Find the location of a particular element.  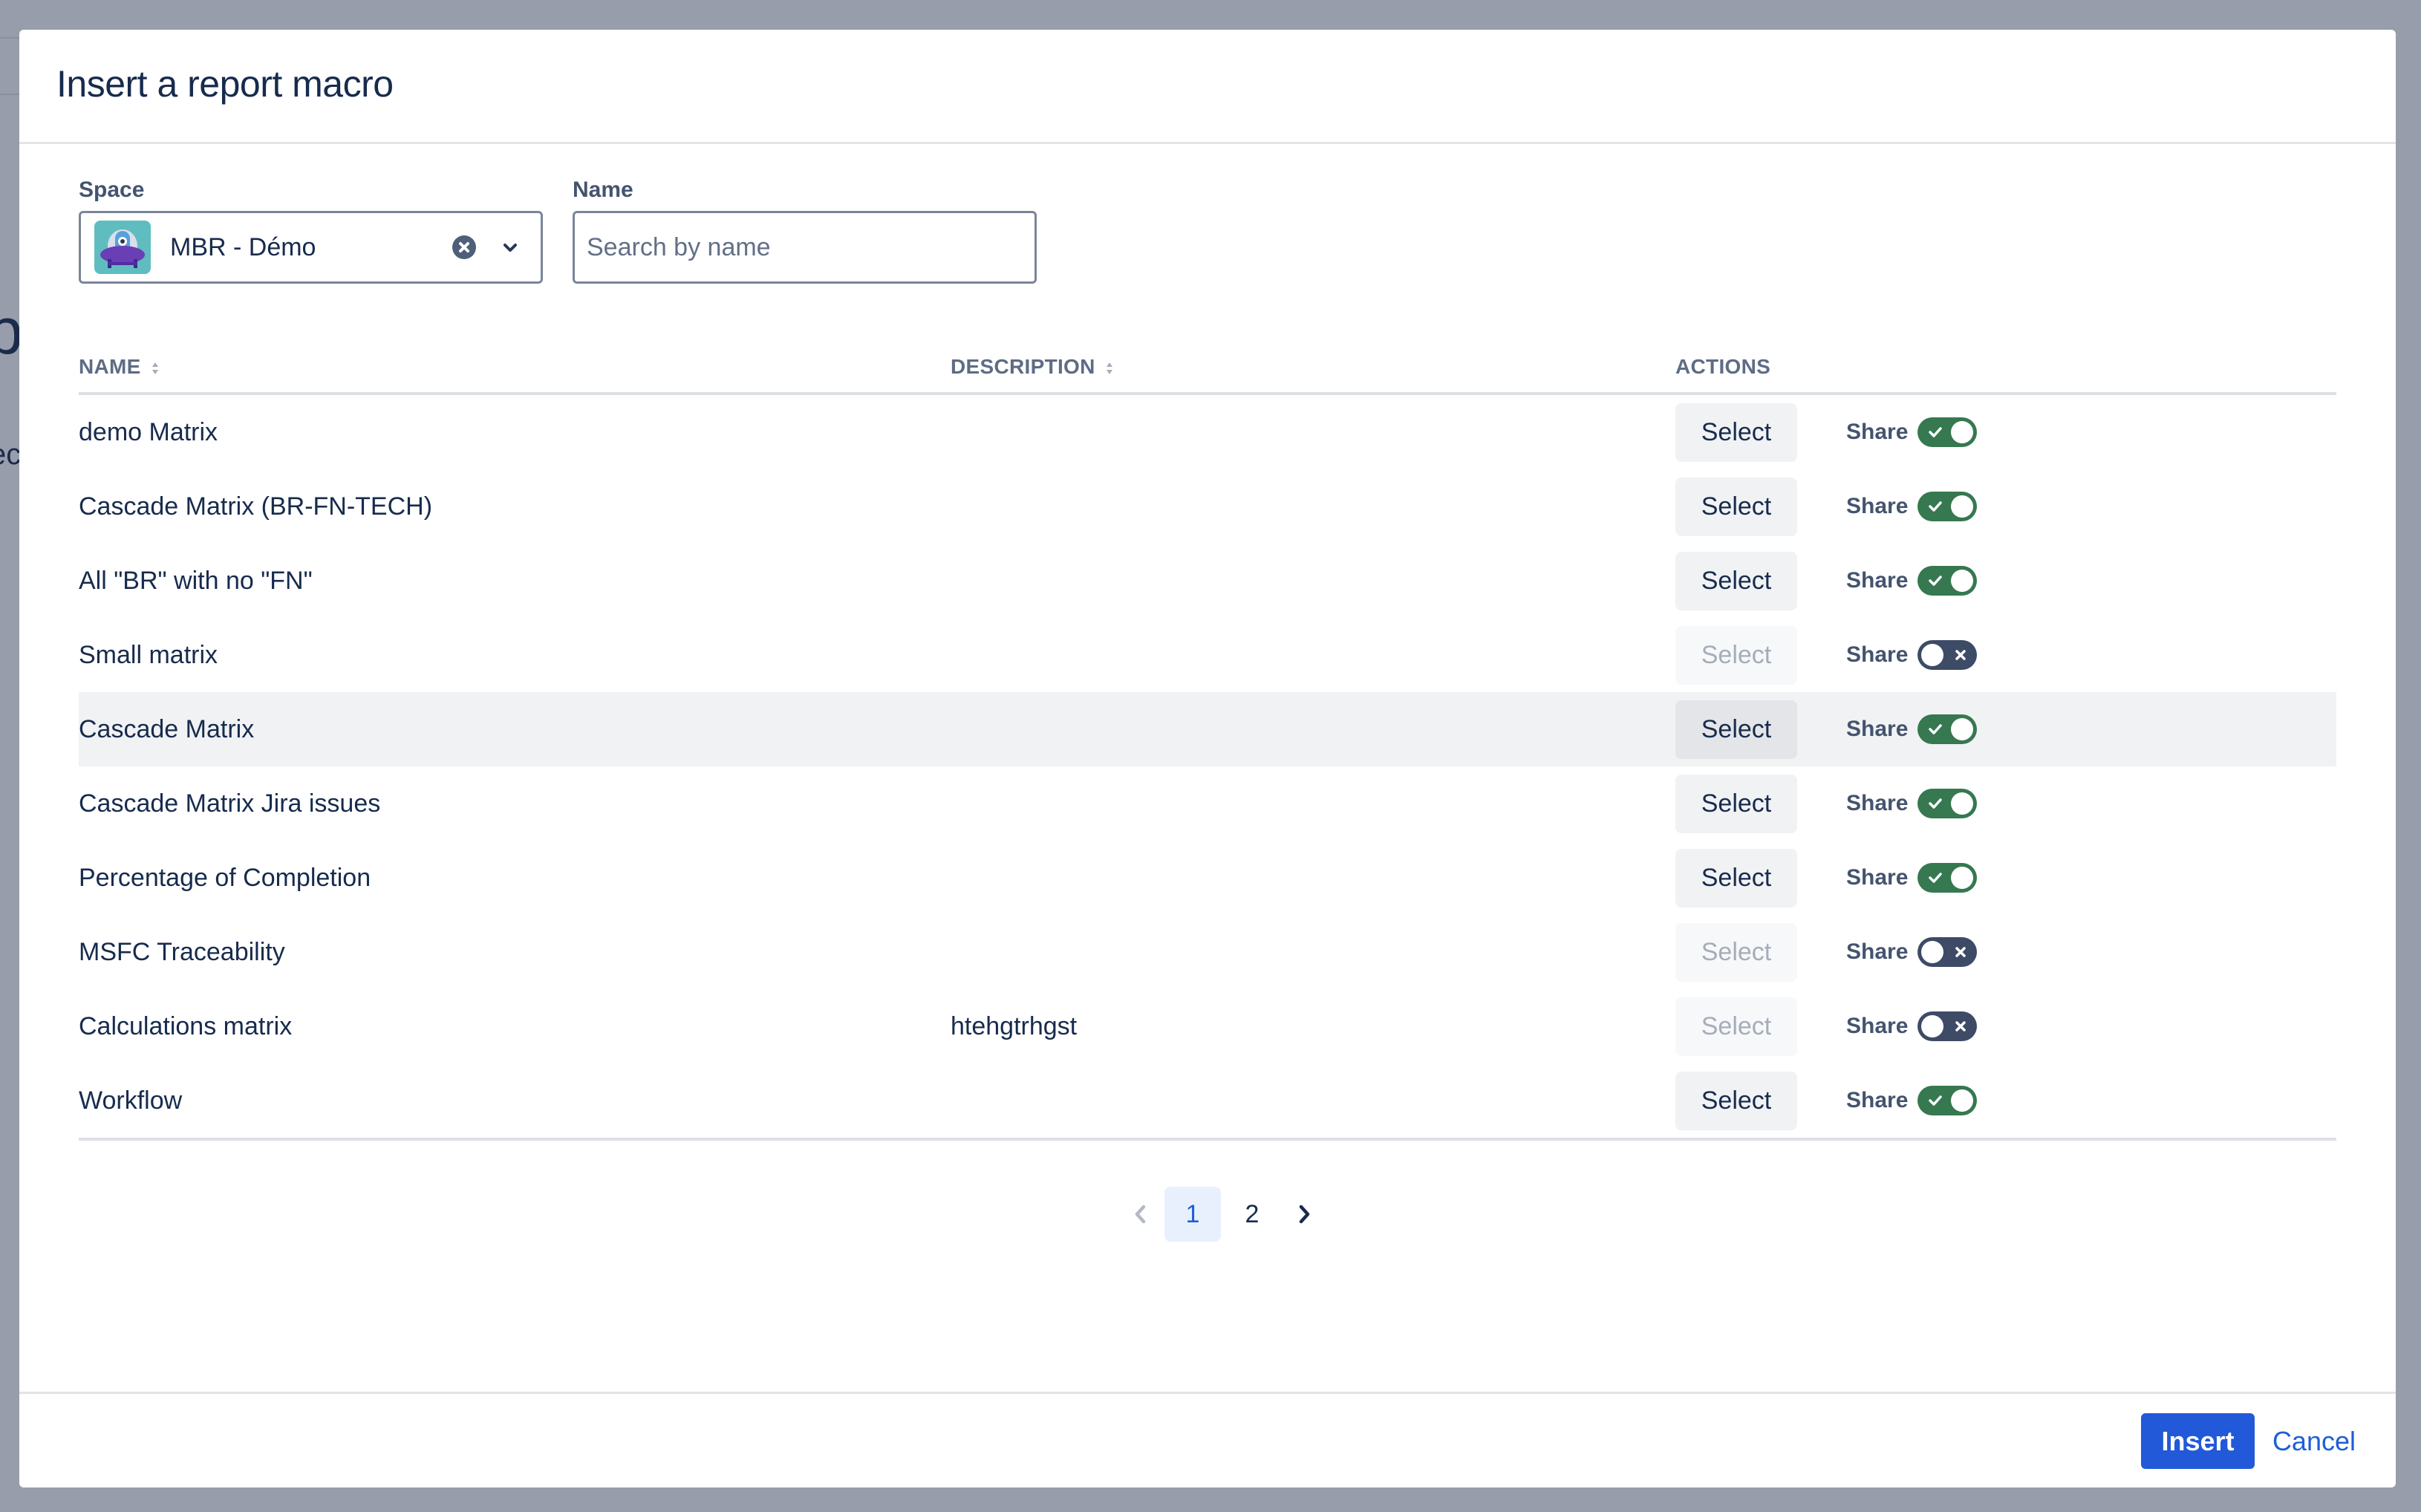

macro-name: All "BR" with no "FN" is located at coordinates (196, 581).